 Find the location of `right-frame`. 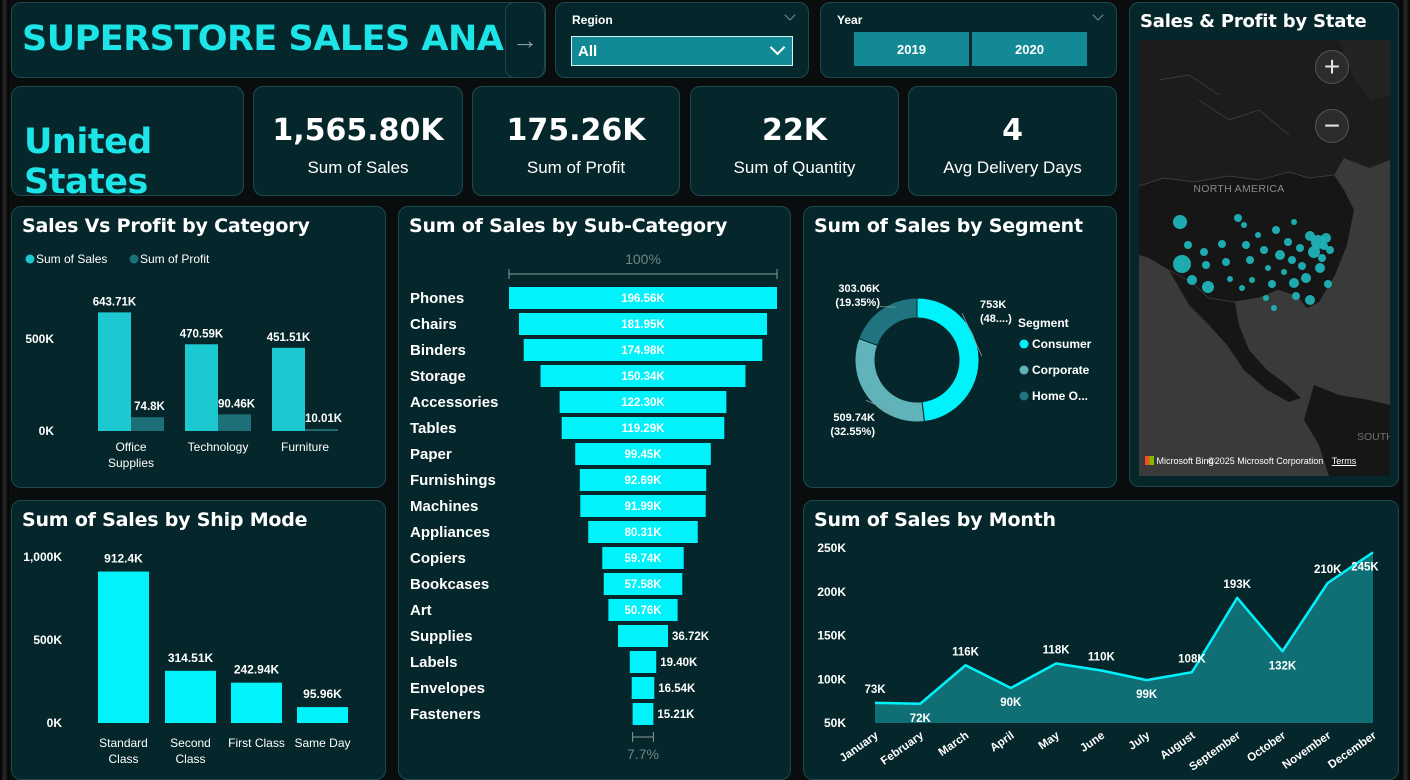

right-frame is located at coordinates (1405, 390).